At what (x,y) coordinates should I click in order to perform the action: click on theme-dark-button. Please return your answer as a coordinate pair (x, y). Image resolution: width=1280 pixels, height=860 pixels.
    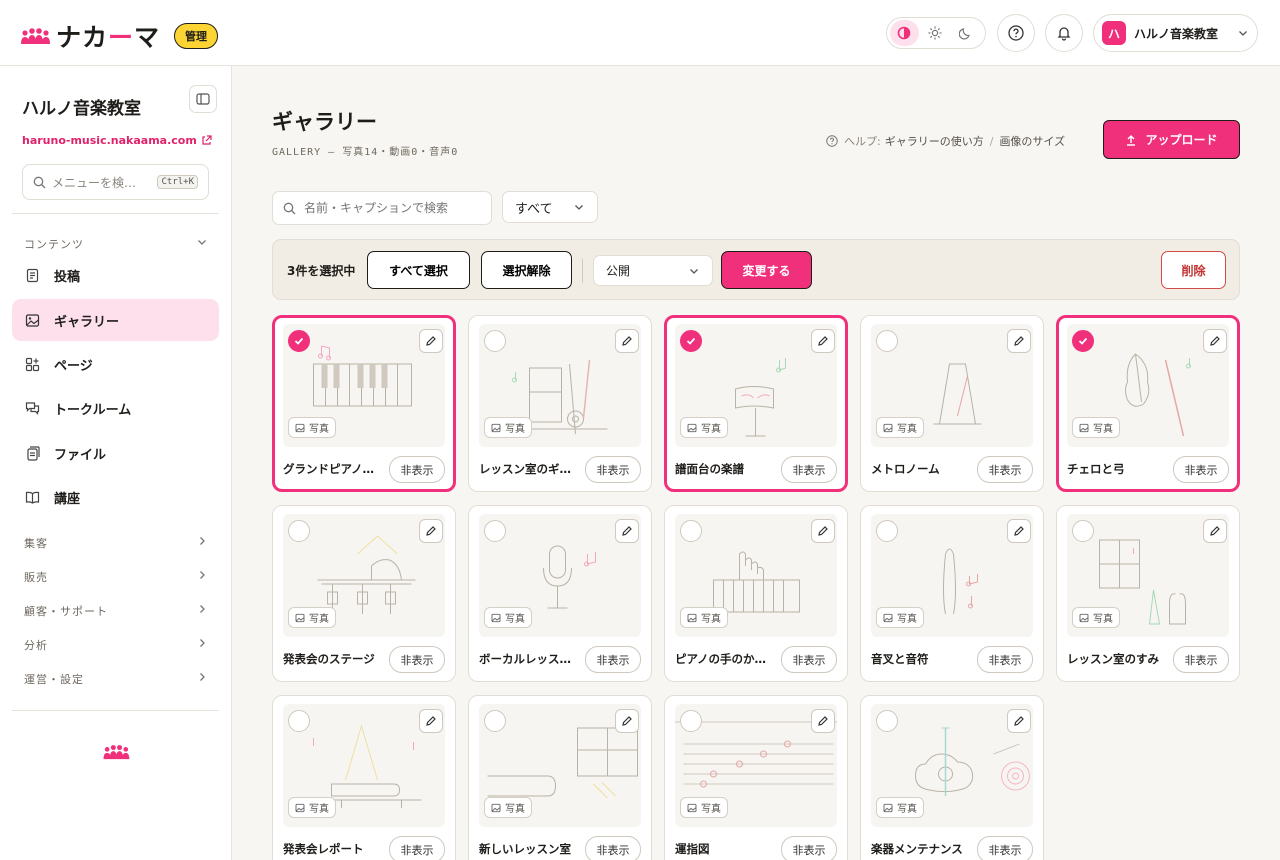
    Looking at the image, I should click on (965, 33).